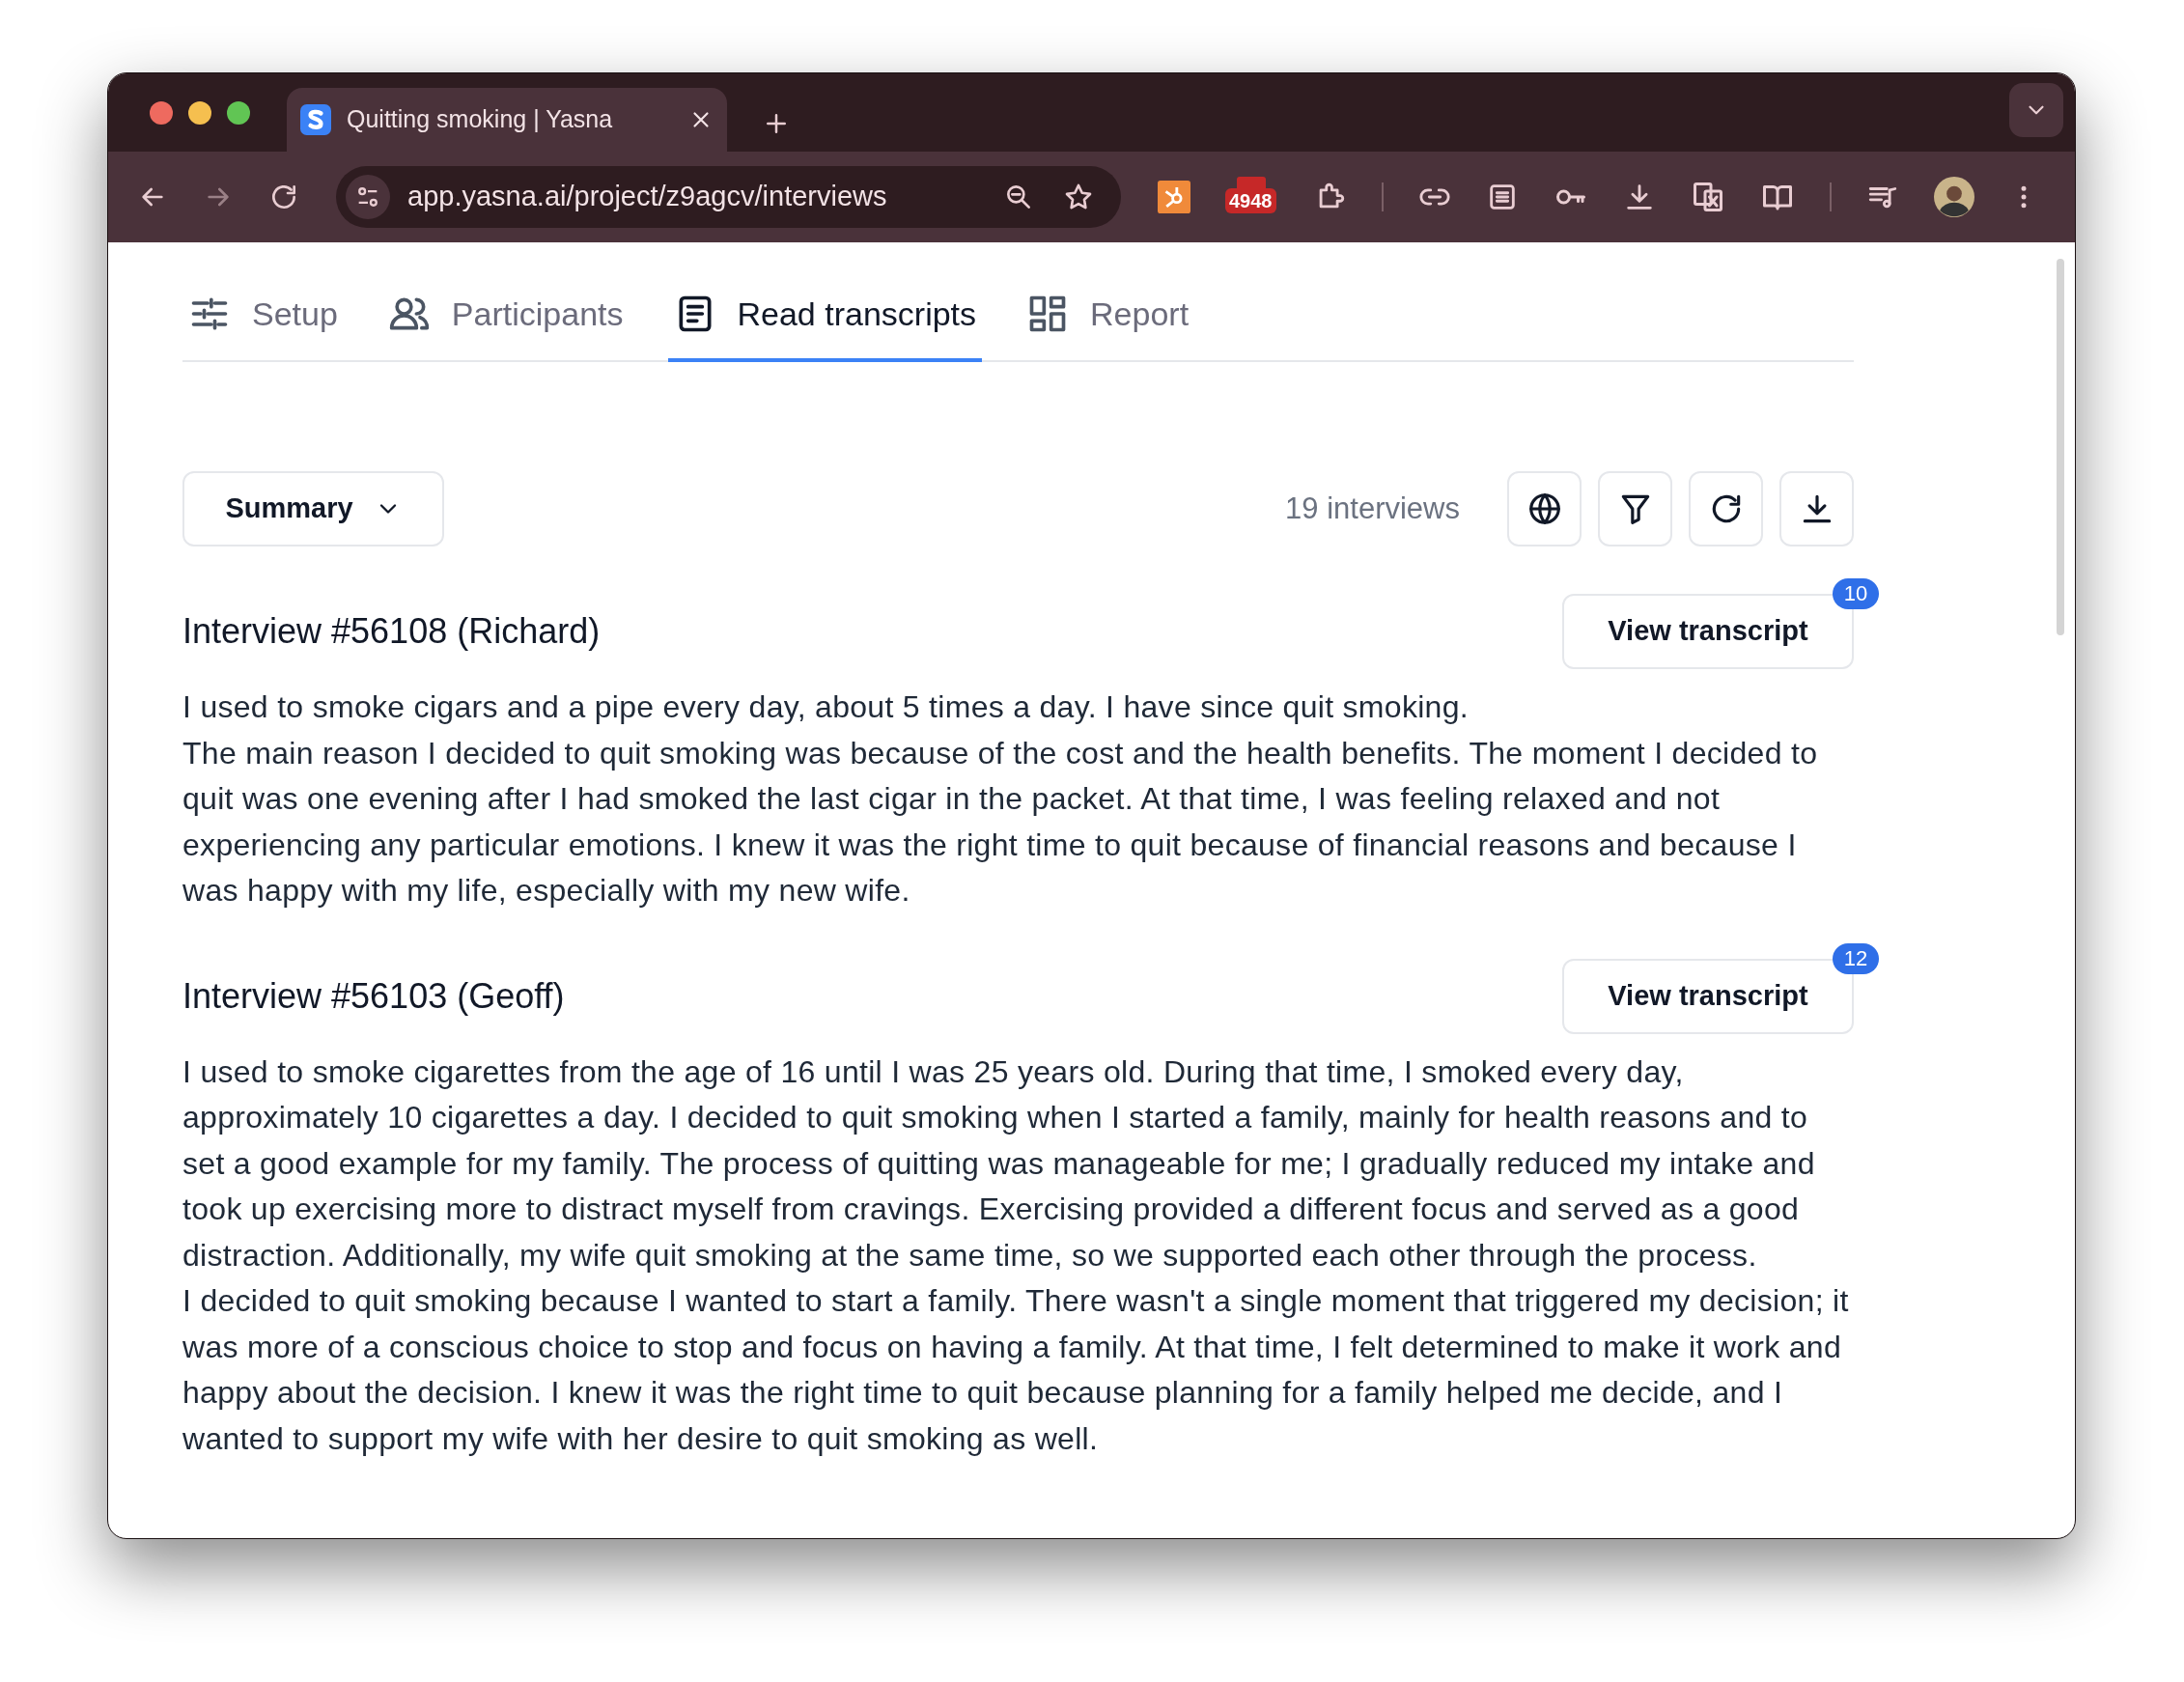  I want to click on summary-paragraph: I used to smoke cigarettes from the age of 16 until I was 25 years old. During that time, I smoked every day, approximately 10 cigarettes a day. I decided to quit smoking when I started a family, mainly for health reasons and to set a good example for my family. The process of quitting was manageable for me; I gradually reduced my intake and took up exercising more to distract myself from cravings. Exercising provided a different focus and served as a good distraction. Additionally, my wife quit smoking at the same time, so we supported each other through the process., so click(999, 1163).